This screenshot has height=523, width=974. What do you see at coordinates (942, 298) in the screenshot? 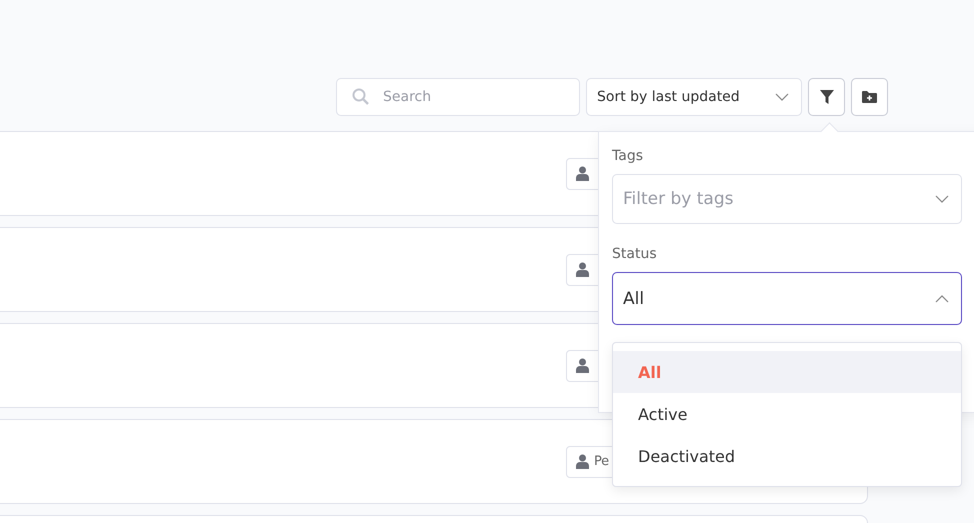
I see `chevron-up-icon` at bounding box center [942, 298].